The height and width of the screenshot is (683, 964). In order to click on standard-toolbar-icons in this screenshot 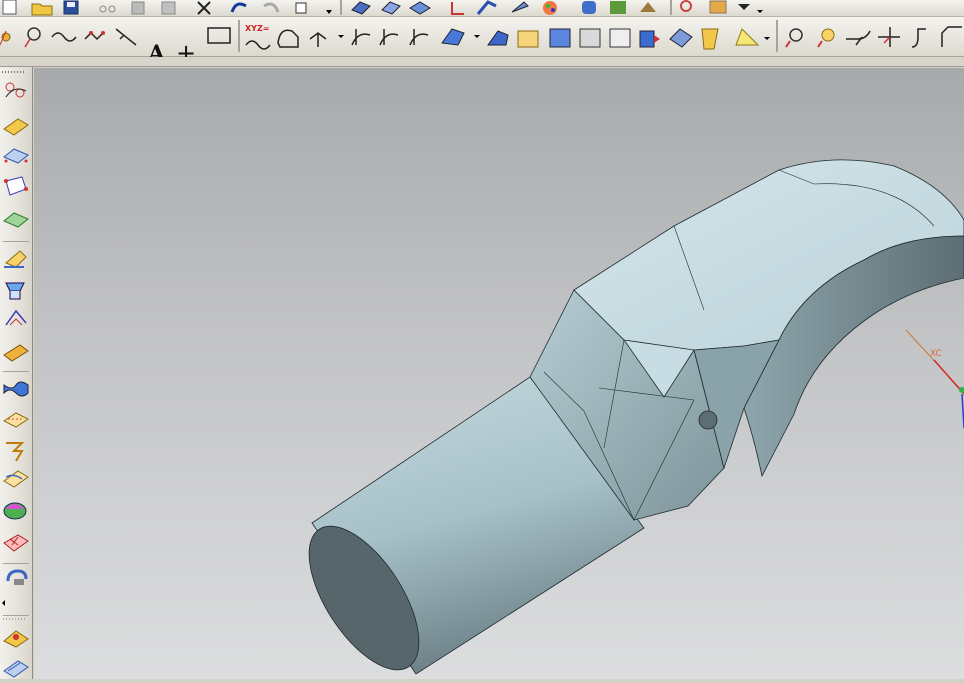, I will do `click(382, 8)`.